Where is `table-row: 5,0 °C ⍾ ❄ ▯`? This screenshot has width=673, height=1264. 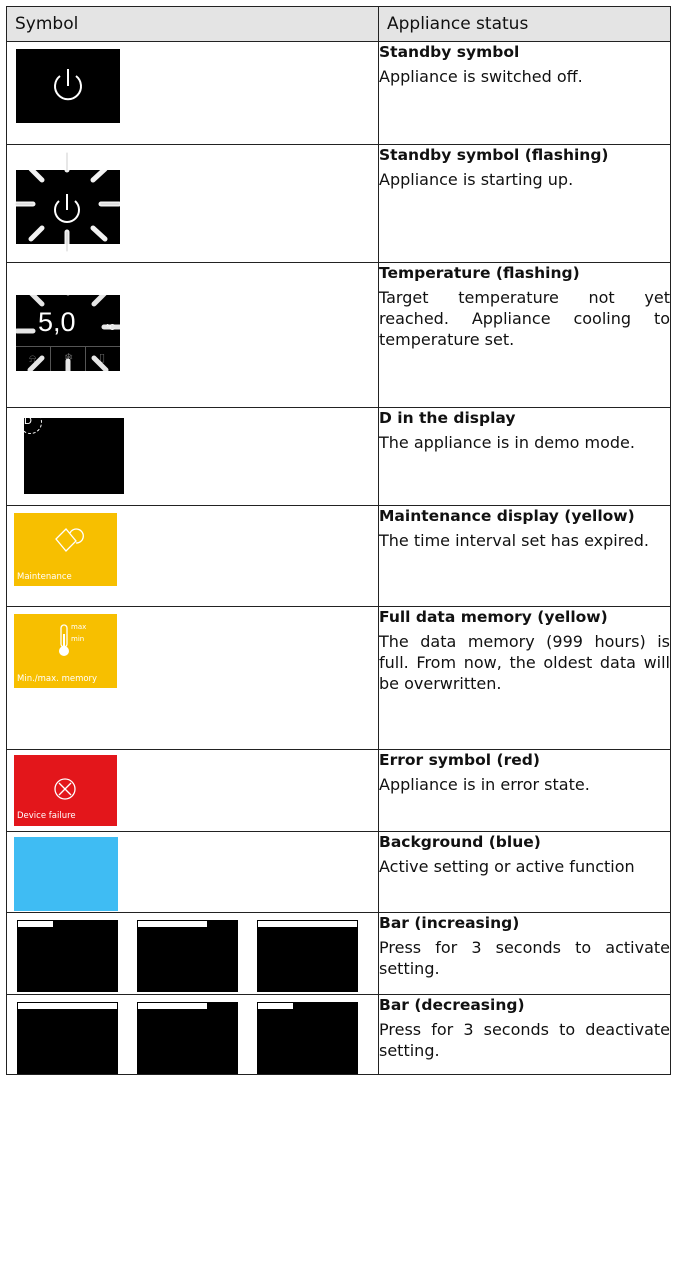
table-row: 5,0 °C ⍾ ❄ ▯ is located at coordinates (338, 335).